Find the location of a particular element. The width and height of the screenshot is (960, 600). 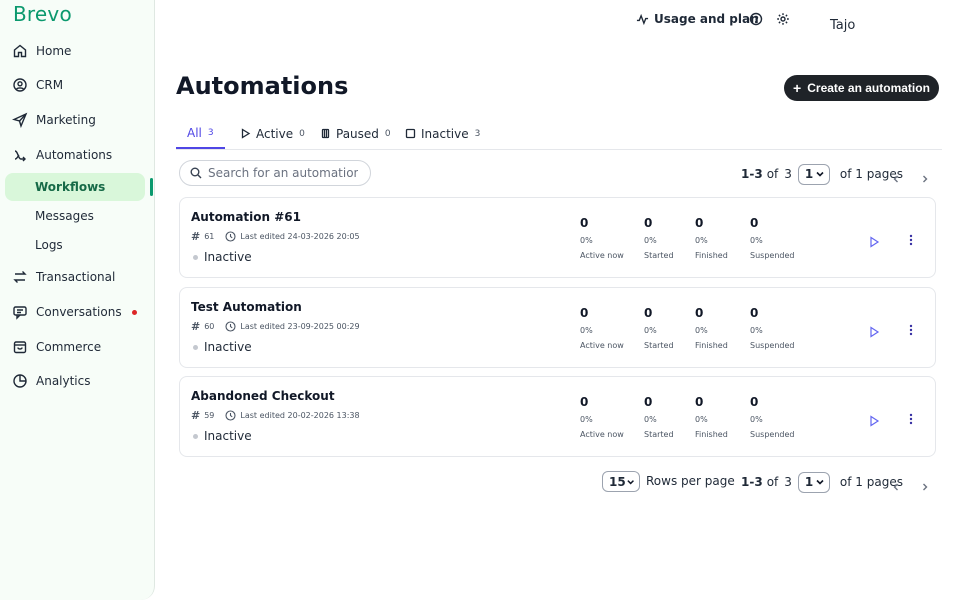

stat-label: Suspended is located at coordinates (772, 255).